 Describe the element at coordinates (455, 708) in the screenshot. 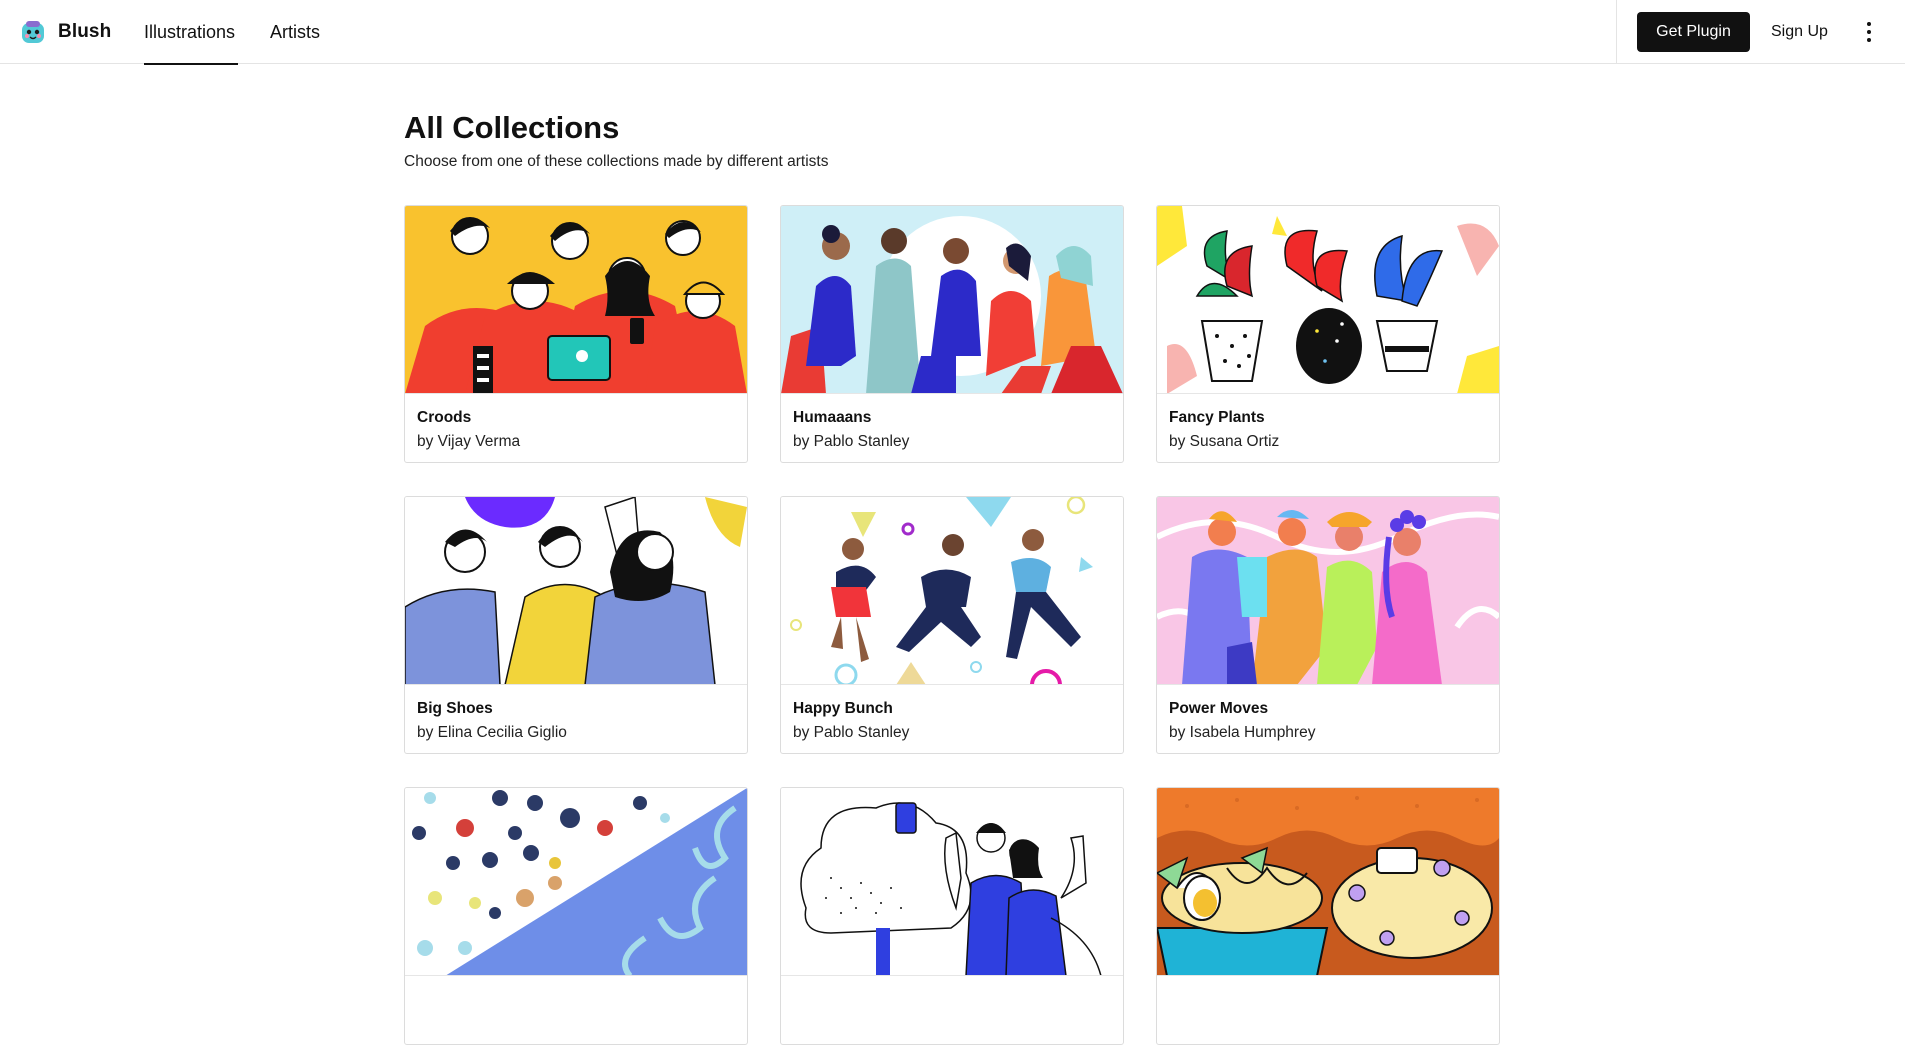

I see `collection-title: Big Shoes` at that location.